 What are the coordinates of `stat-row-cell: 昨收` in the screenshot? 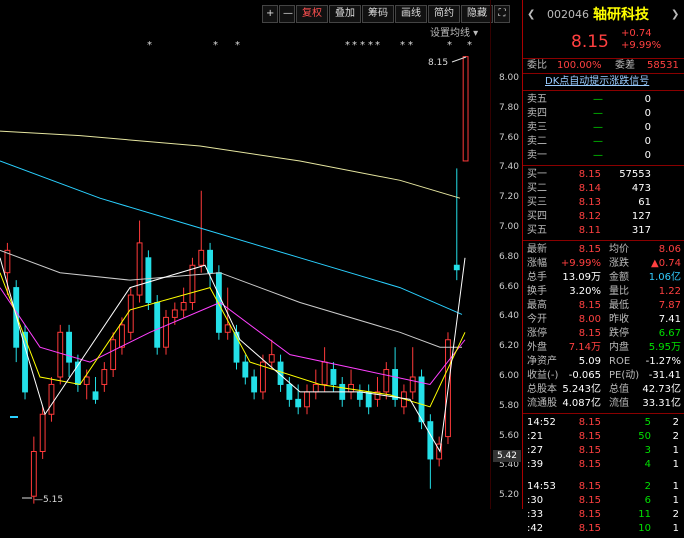 It's located at (619, 319).